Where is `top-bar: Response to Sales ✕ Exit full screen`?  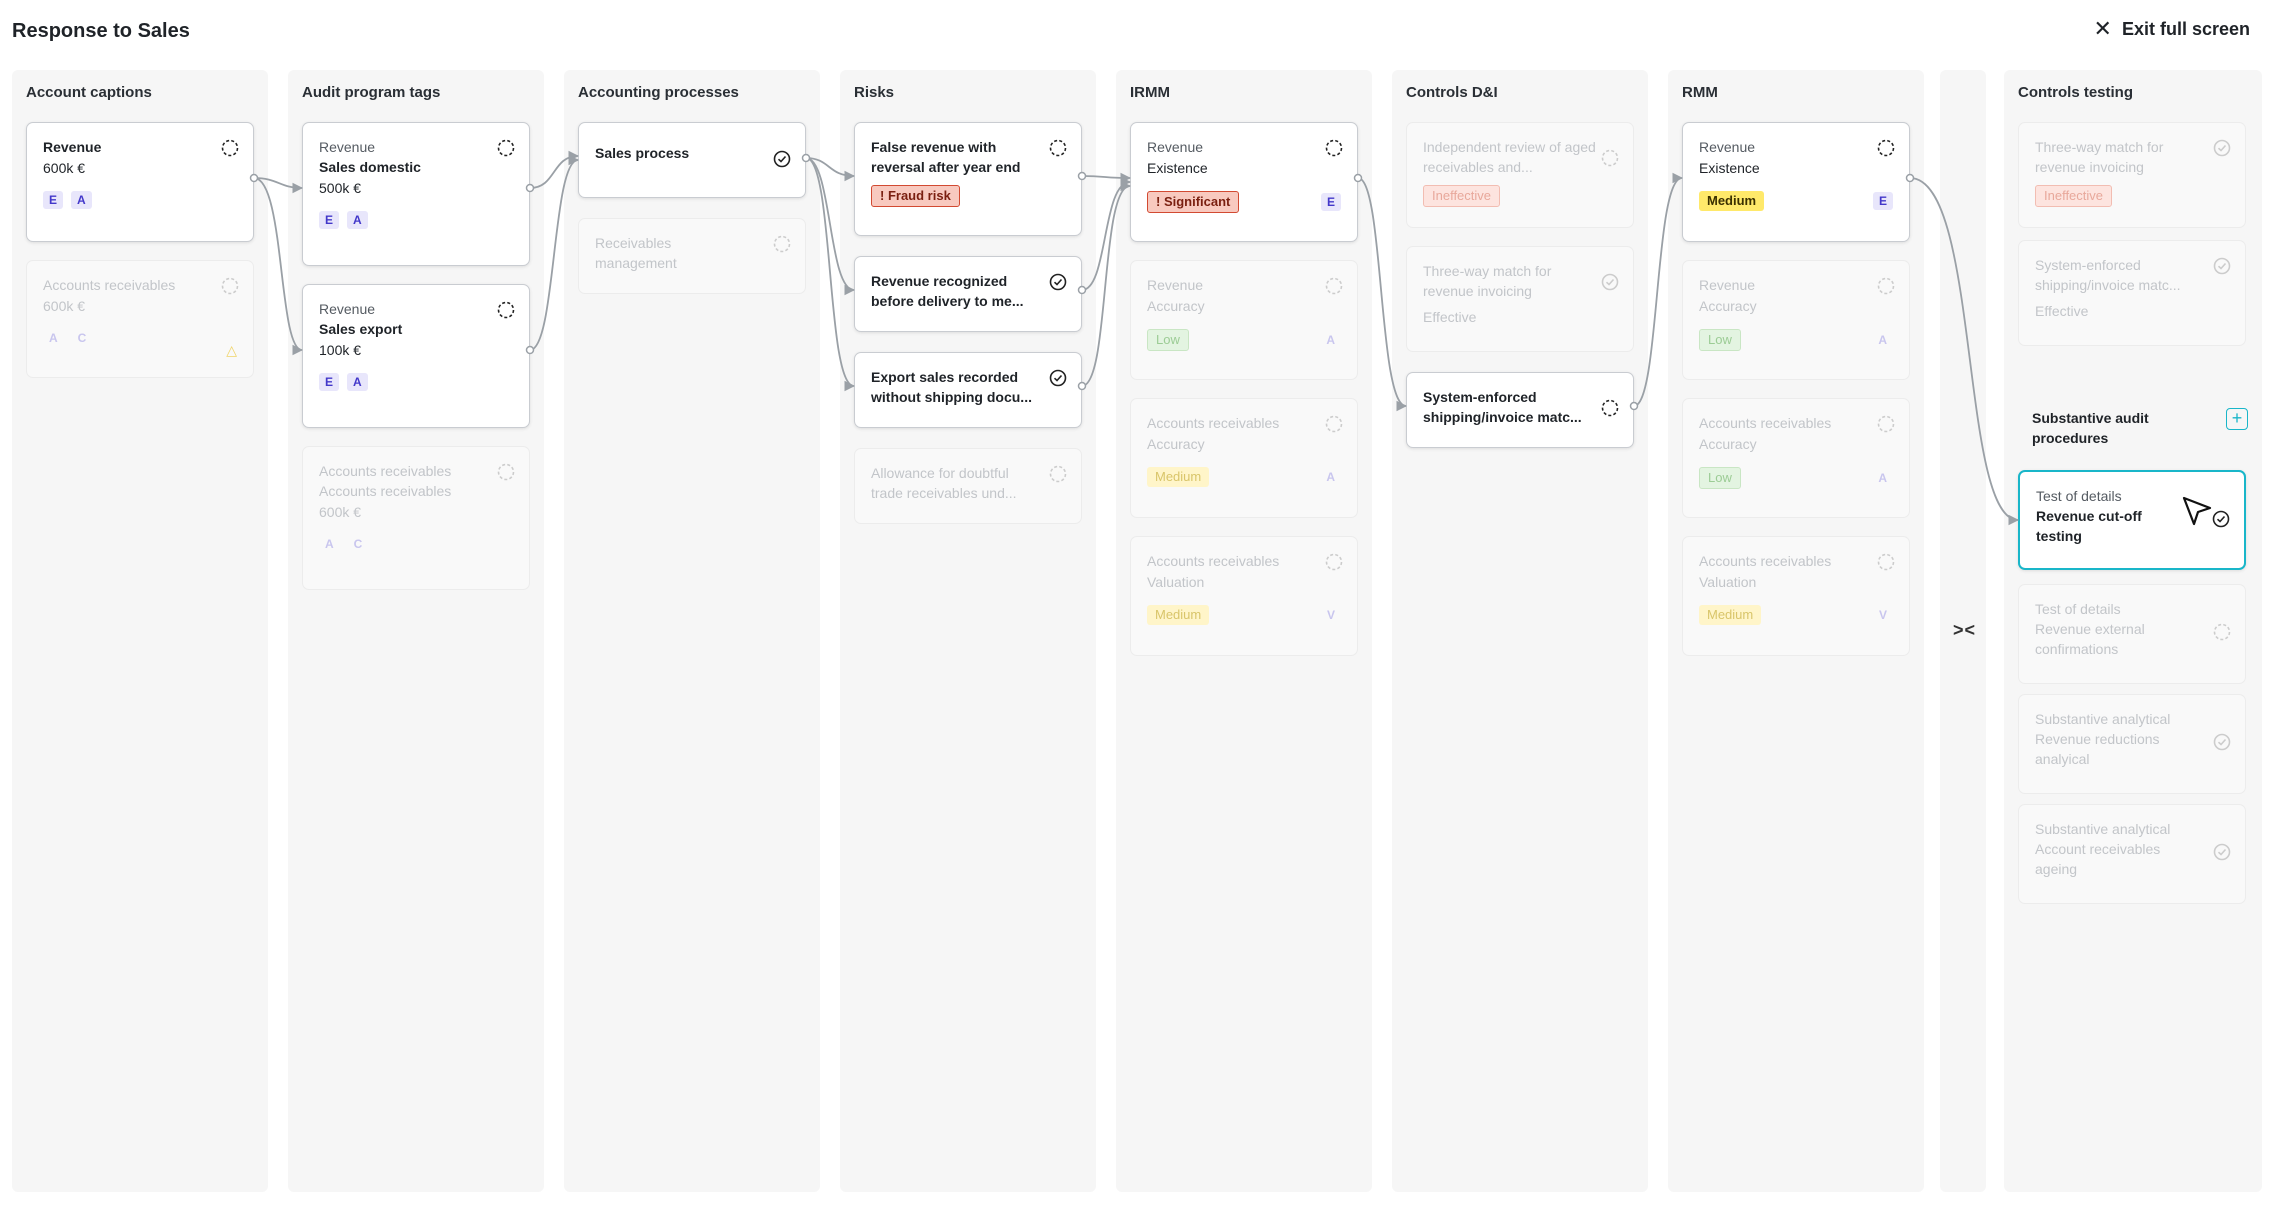
top-bar: Response to Sales ✕ Exit full screen is located at coordinates (1135, 32).